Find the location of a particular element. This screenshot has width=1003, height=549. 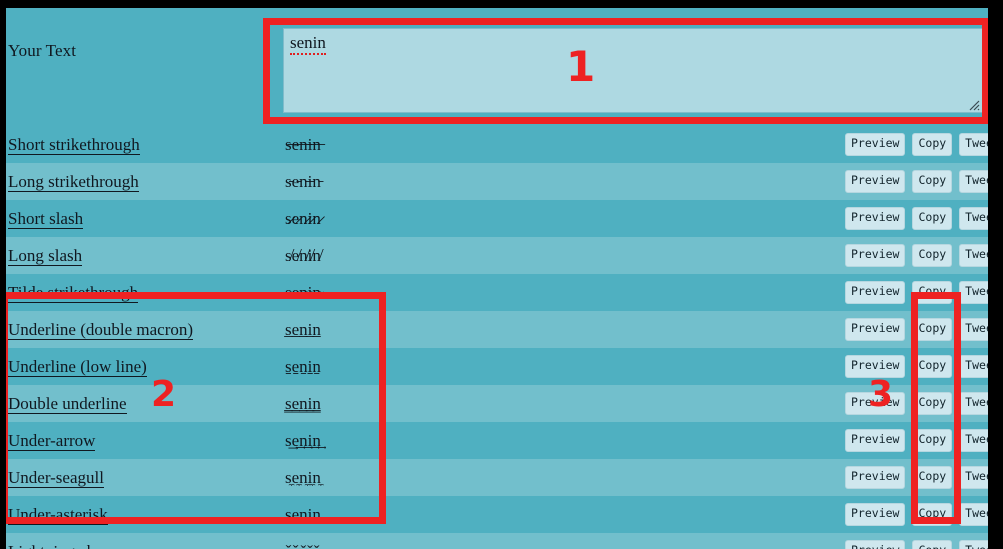

style-name-link: Under-seagull is located at coordinates (56, 477).